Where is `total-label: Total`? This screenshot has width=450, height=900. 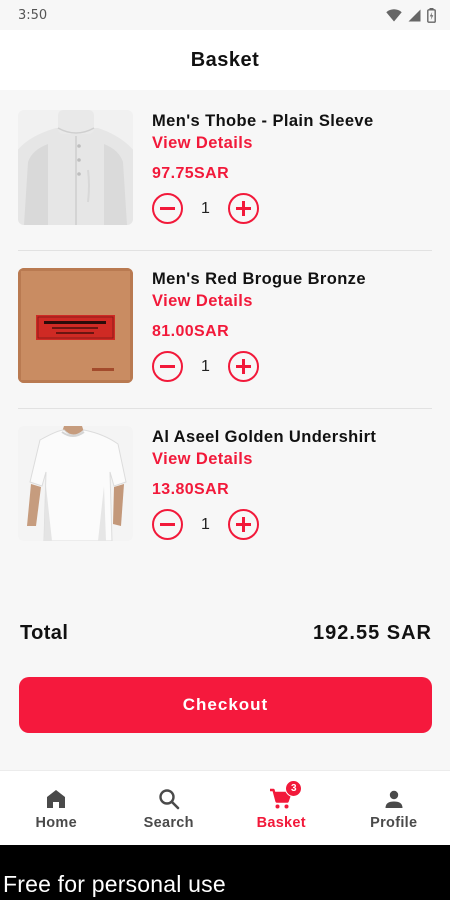 total-label: Total is located at coordinates (44, 633).